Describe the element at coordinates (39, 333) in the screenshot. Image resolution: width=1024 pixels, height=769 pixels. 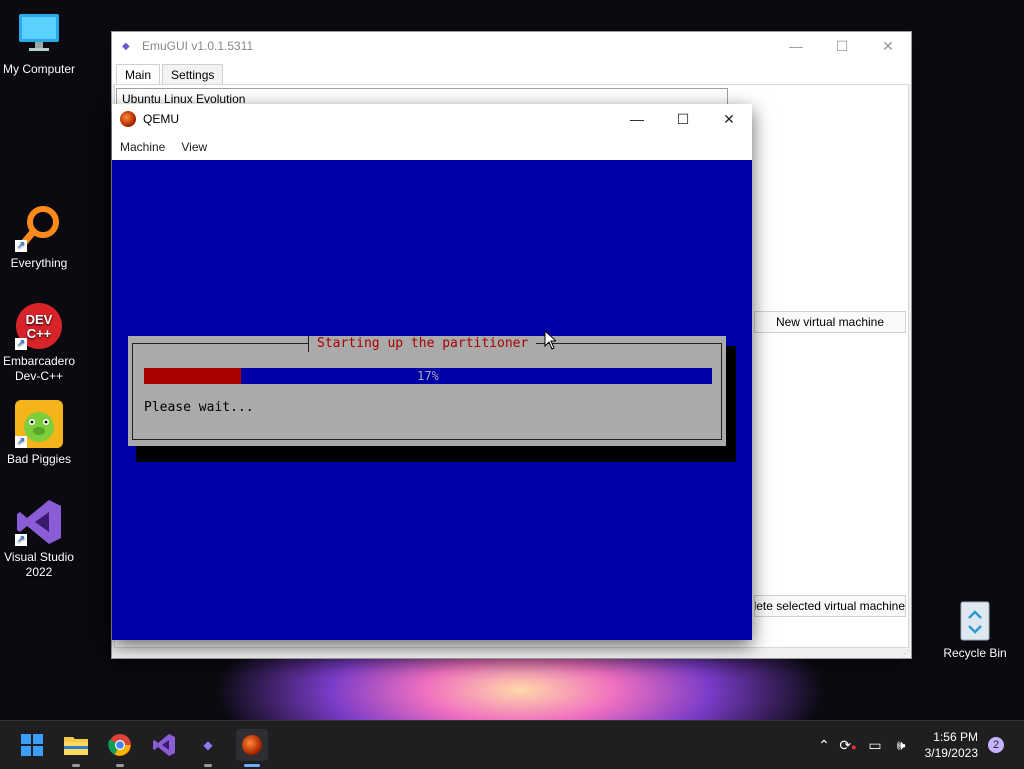
I see `svg-text: C++` at that location.